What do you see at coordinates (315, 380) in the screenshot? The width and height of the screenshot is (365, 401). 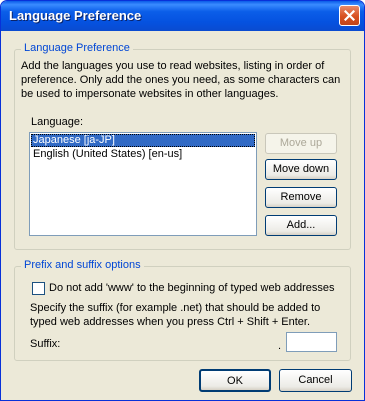 I see `cancel-button: Cancel` at bounding box center [315, 380].